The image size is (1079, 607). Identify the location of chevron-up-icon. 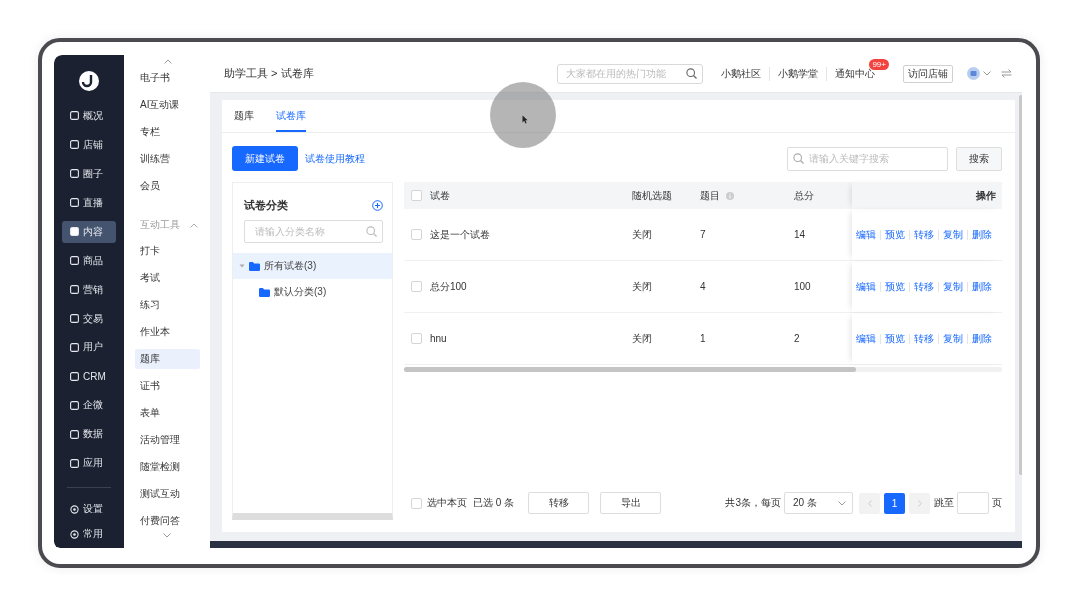
(167, 61).